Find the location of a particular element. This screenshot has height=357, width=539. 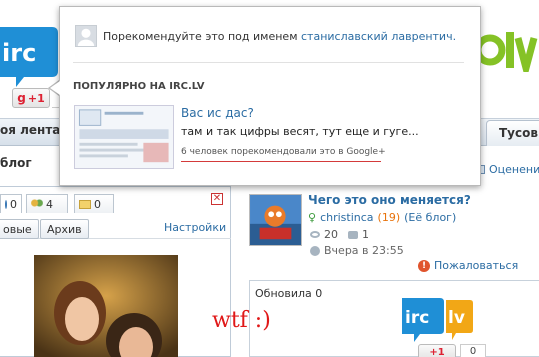

popup-arrow-inner is located at coordinates (55, 88).